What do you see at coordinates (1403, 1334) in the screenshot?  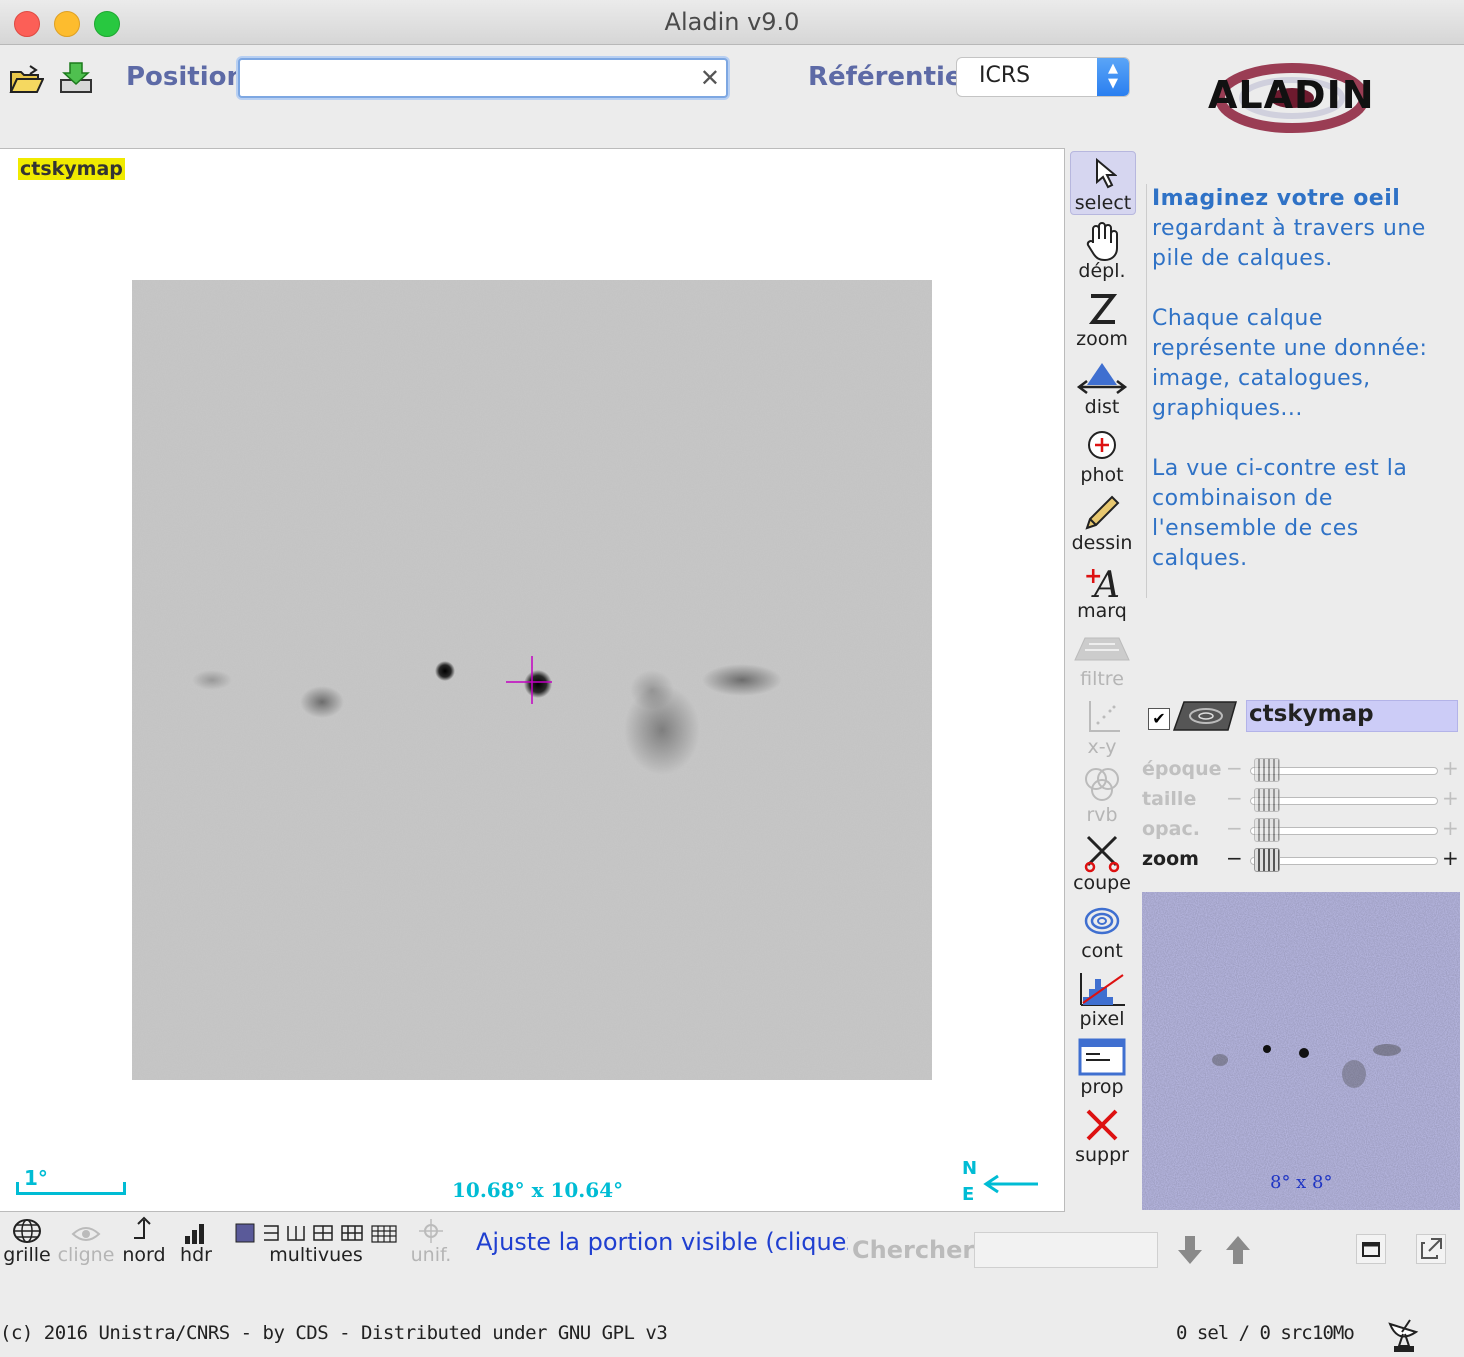 I see `satellite-dish-icon` at bounding box center [1403, 1334].